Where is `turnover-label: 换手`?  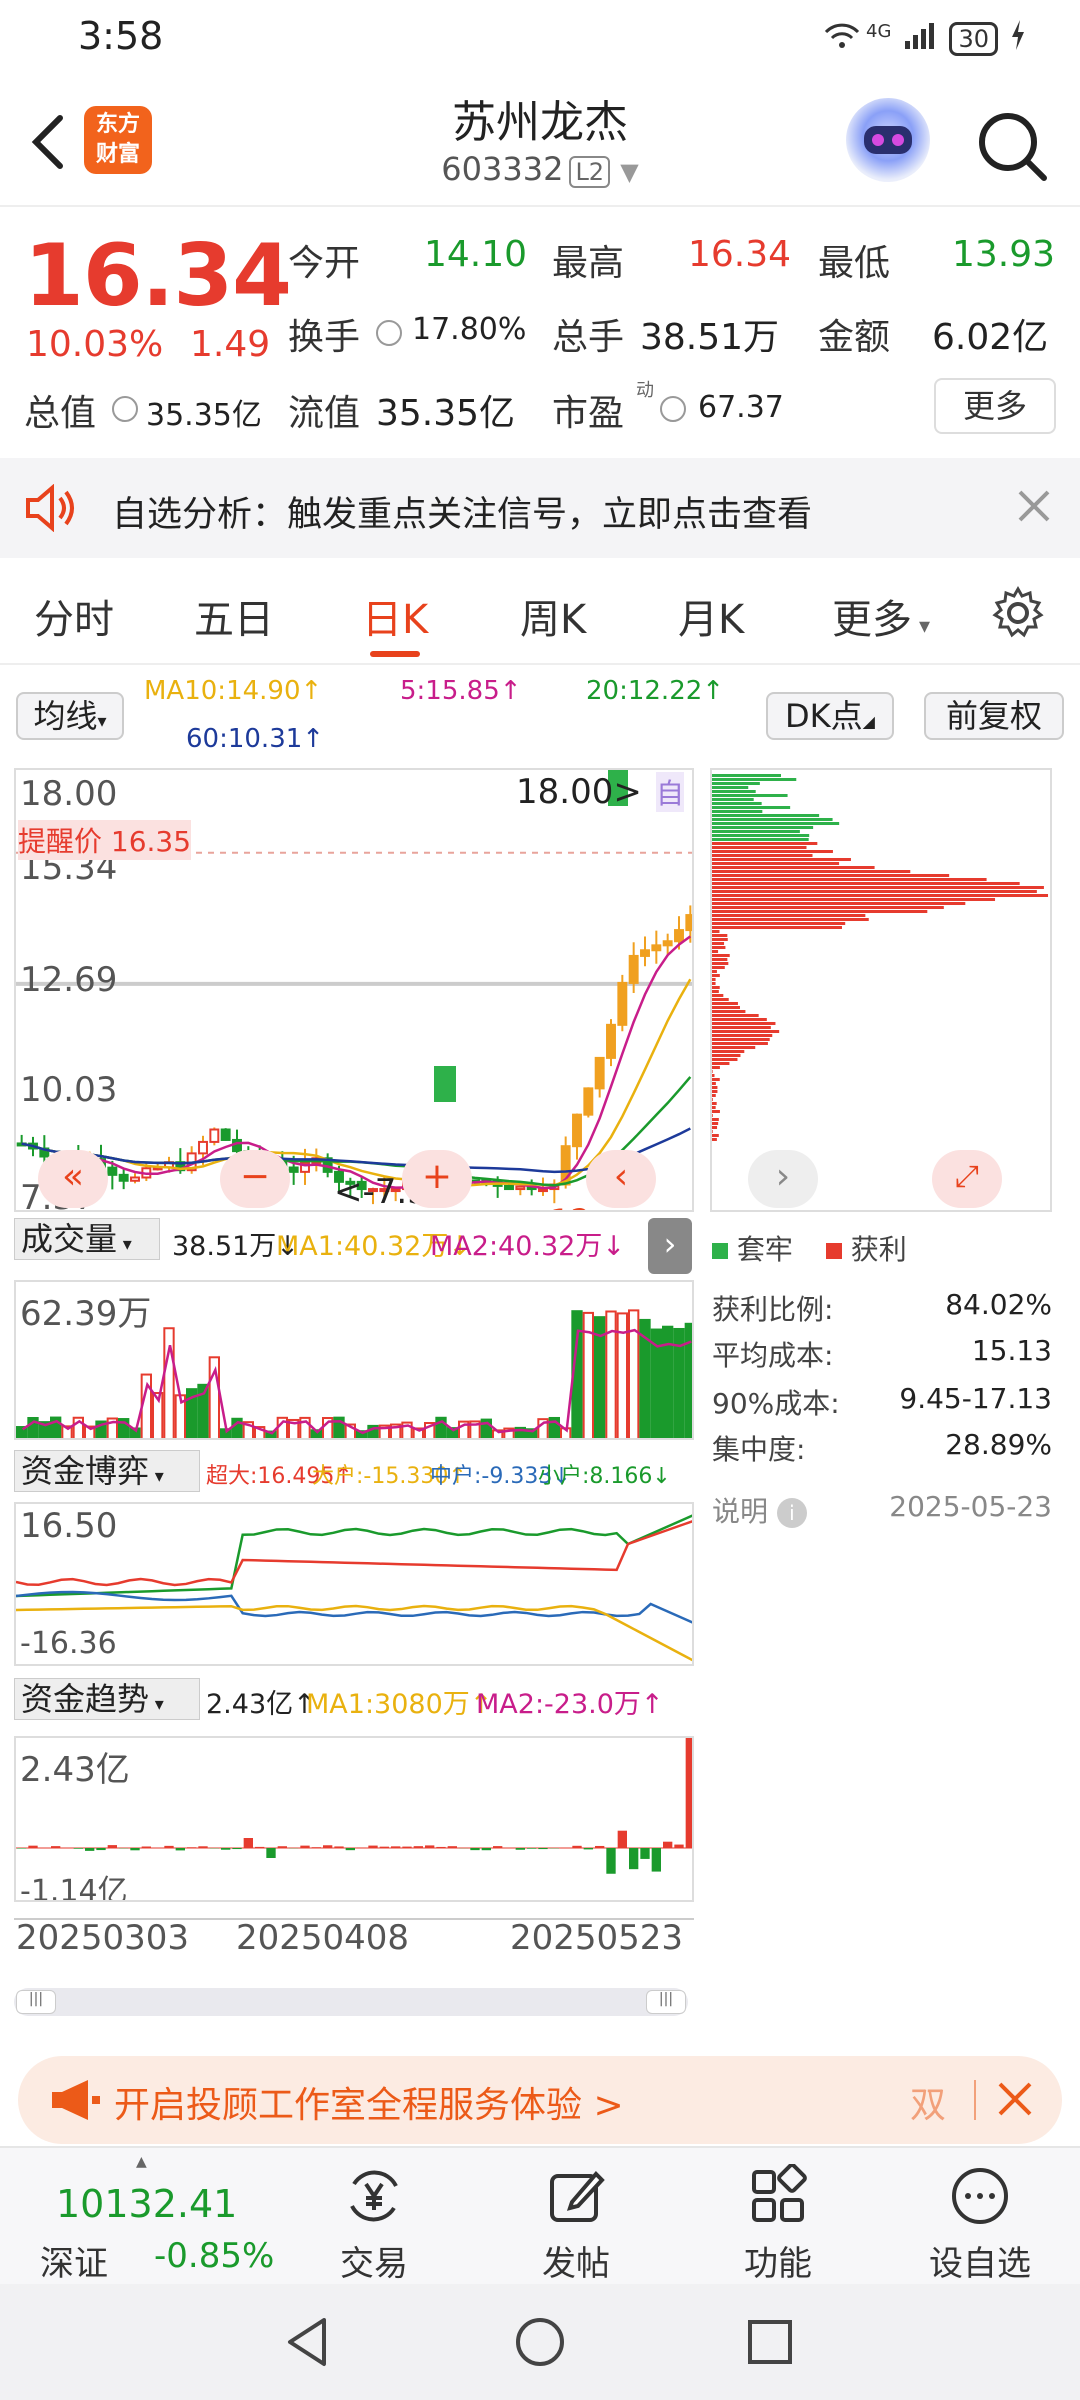 turnover-label: 换手 is located at coordinates (324, 337).